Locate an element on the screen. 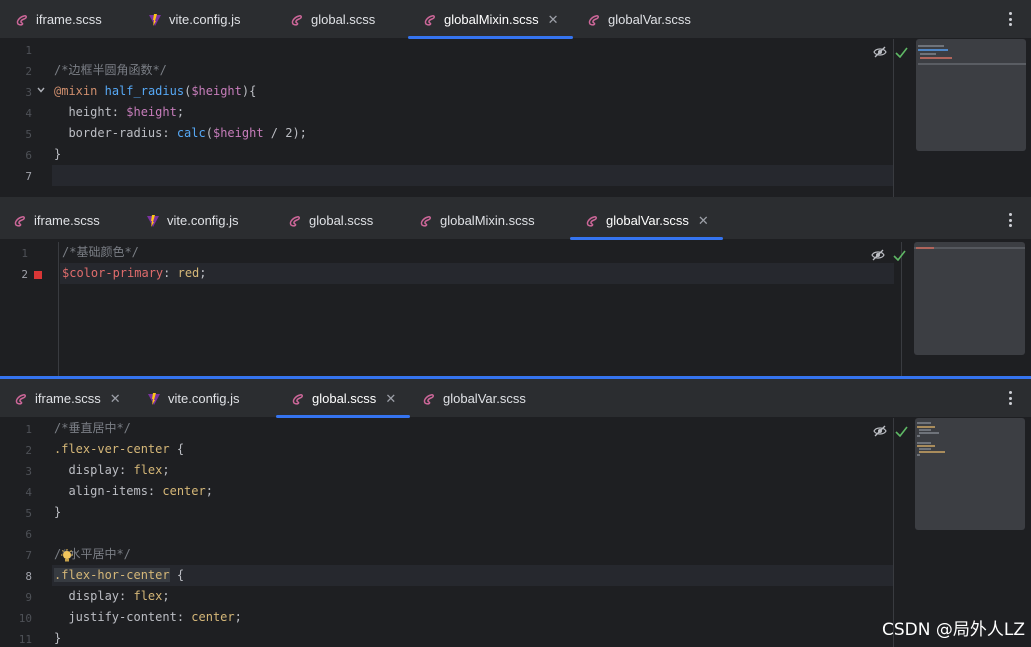  variable-token: $height is located at coordinates (216, 91).